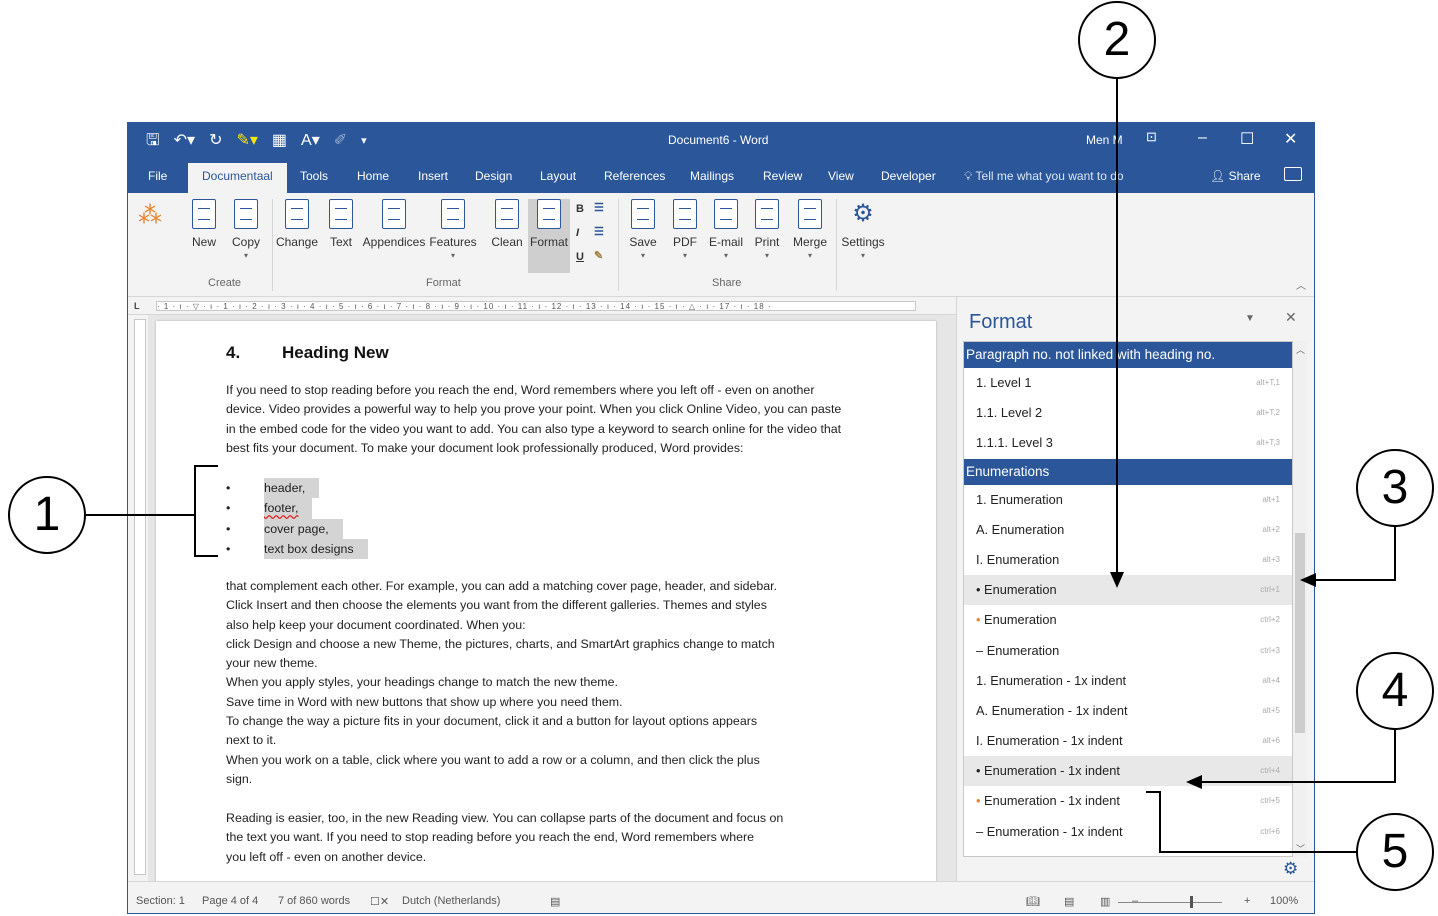  I want to click on tab-layout: Layout, so click(558, 176).